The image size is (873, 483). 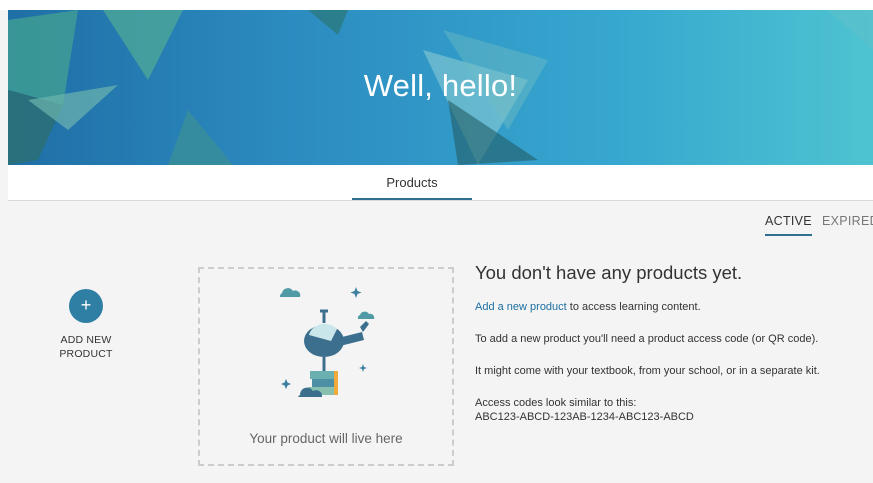 What do you see at coordinates (556, 403) in the screenshot?
I see `access-code-example-intro: Access codes look similar to this:` at bounding box center [556, 403].